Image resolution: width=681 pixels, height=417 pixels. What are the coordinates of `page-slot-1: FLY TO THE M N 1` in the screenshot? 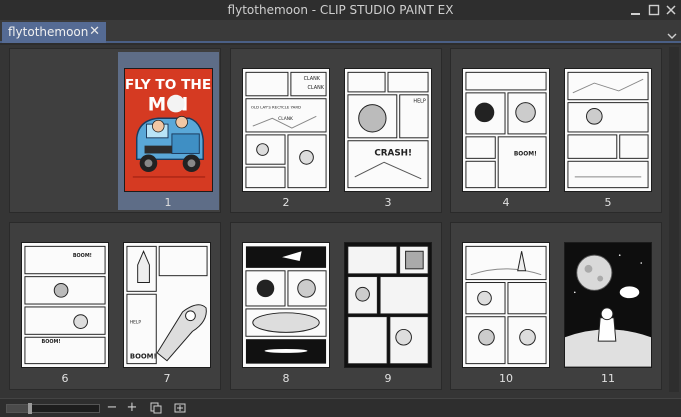 It's located at (168, 131).